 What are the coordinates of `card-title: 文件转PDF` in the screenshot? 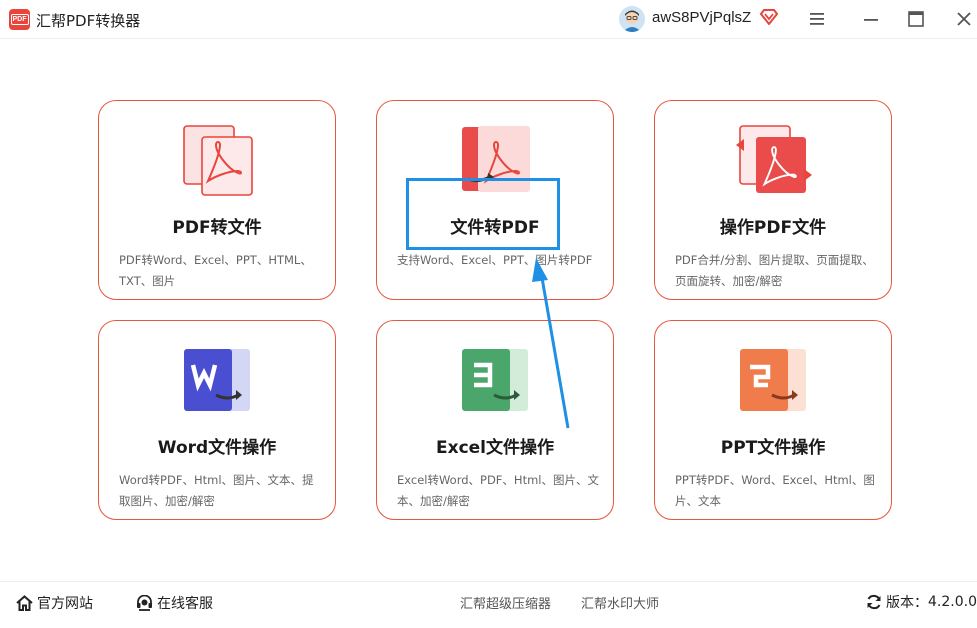 It's located at (495, 228).